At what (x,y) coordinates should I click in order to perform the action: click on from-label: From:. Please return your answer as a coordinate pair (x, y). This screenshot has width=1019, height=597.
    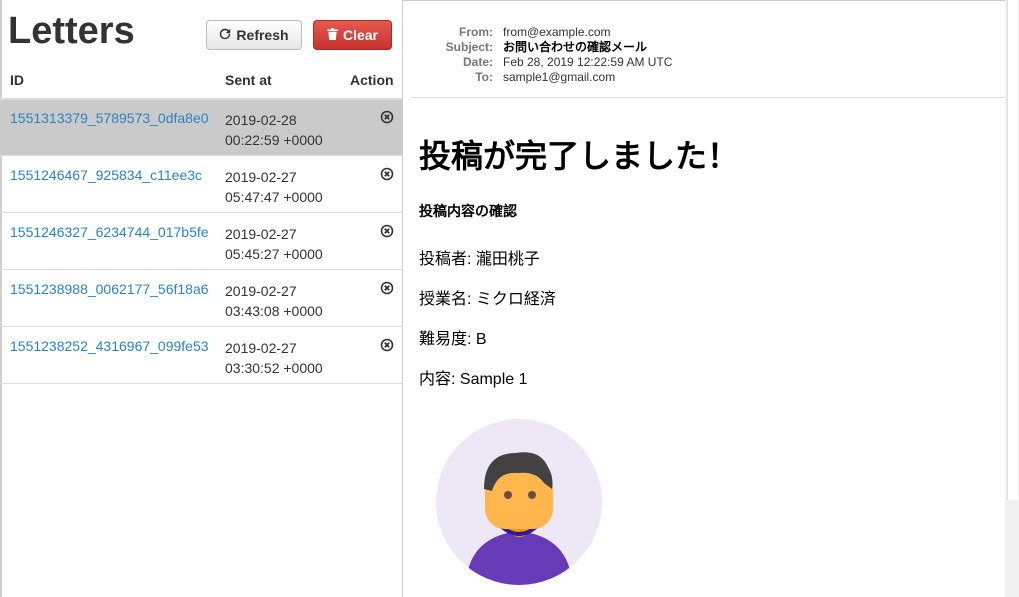
    Looking at the image, I should click on (476, 32).